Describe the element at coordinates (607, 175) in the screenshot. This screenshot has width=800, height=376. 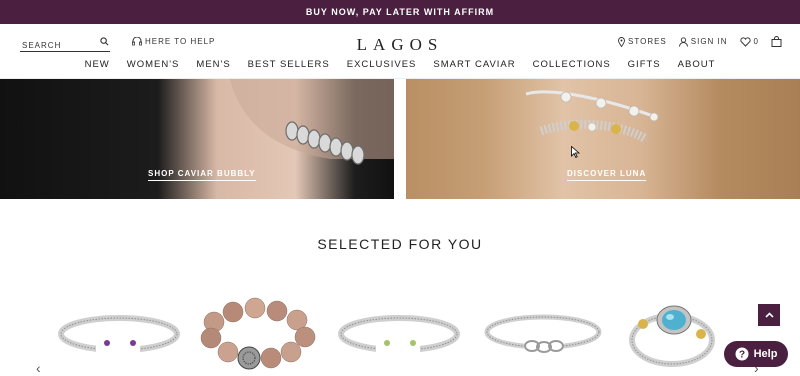
I see `discover-luna-link: DISCOVER LUNA` at that location.